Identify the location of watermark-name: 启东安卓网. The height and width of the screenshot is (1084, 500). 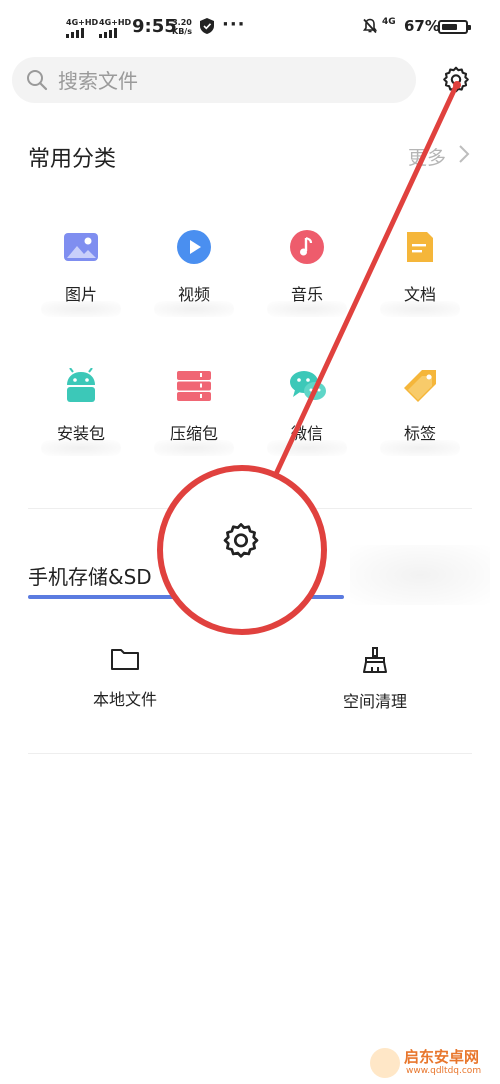
(442, 1057).